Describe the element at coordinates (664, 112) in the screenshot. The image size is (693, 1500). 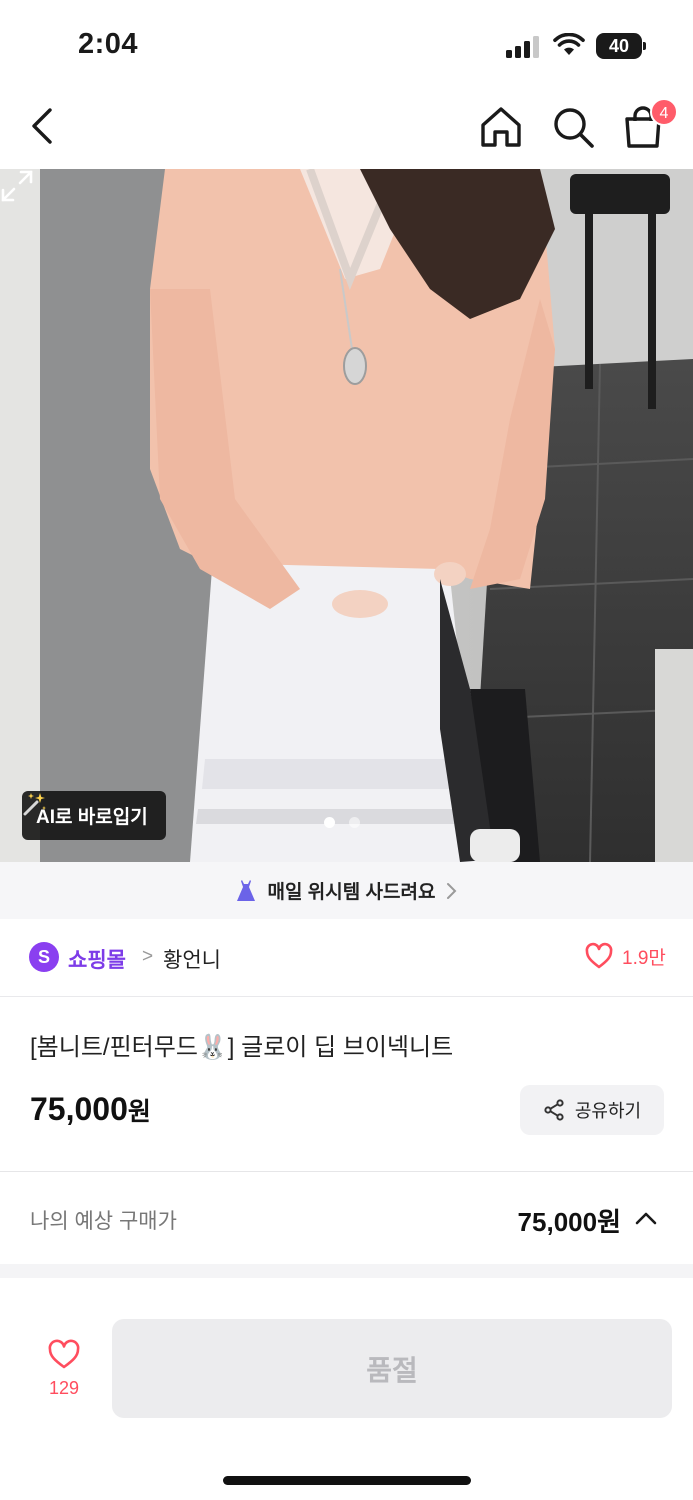
I see `cart-count-badge: 4` at that location.